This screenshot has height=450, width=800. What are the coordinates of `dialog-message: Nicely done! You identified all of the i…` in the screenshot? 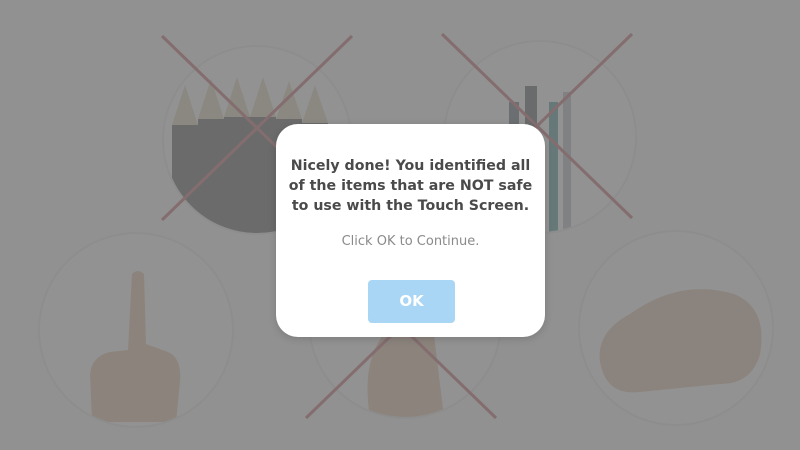 It's located at (410, 186).